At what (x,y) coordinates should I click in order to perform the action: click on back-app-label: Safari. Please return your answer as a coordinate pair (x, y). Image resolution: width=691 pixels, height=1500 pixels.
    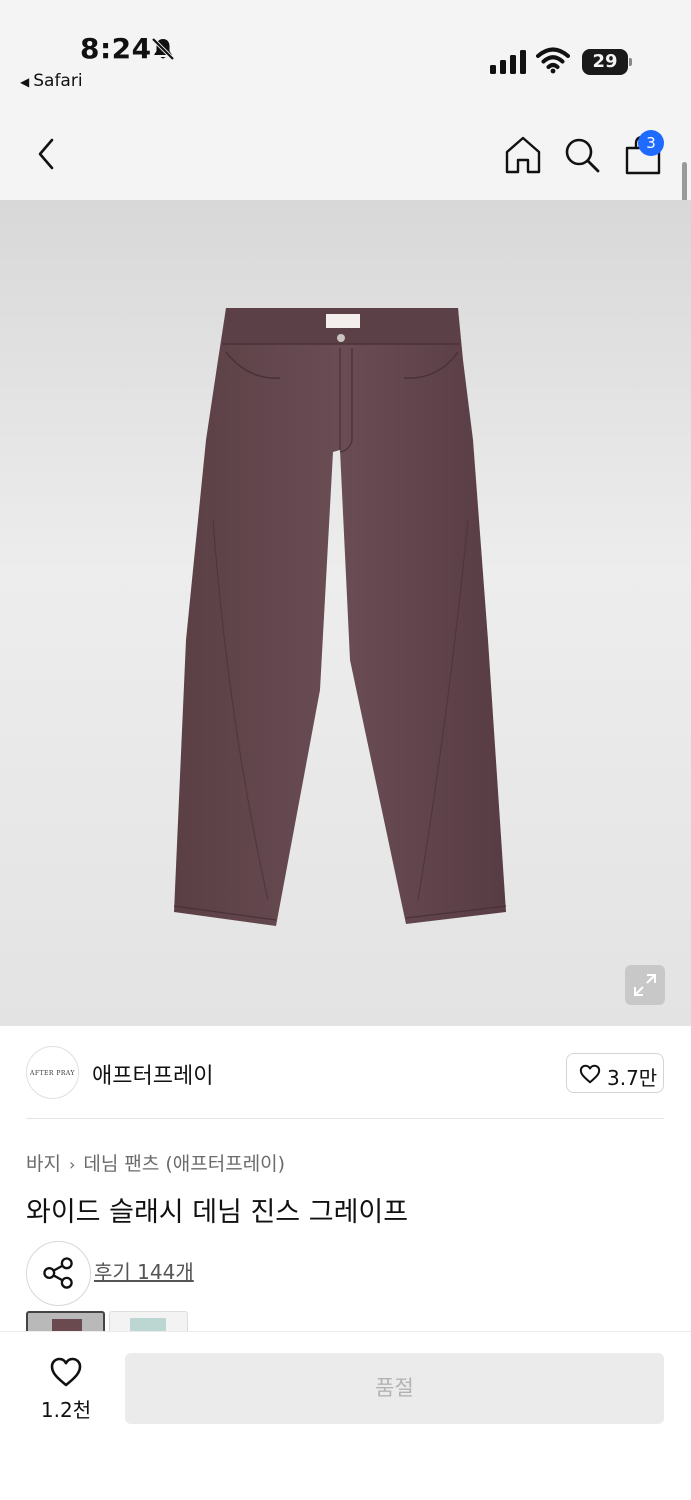
    Looking at the image, I should click on (58, 81).